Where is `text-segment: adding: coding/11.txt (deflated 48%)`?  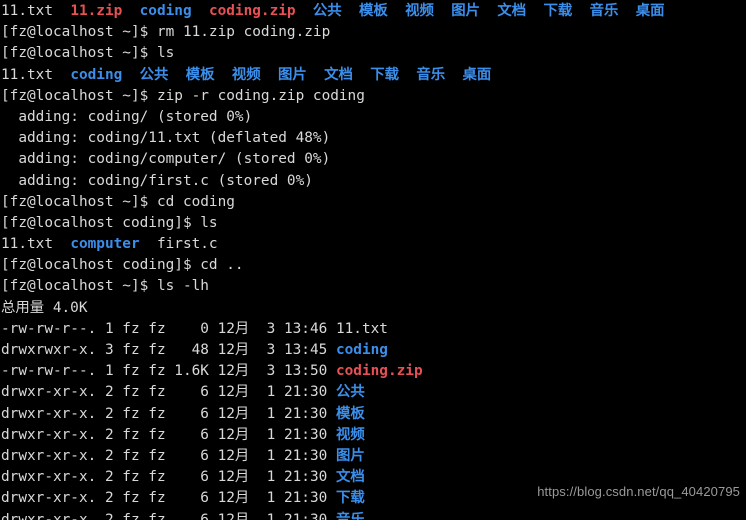 text-segment: adding: coding/11.txt (deflated 48%) is located at coordinates (166, 138).